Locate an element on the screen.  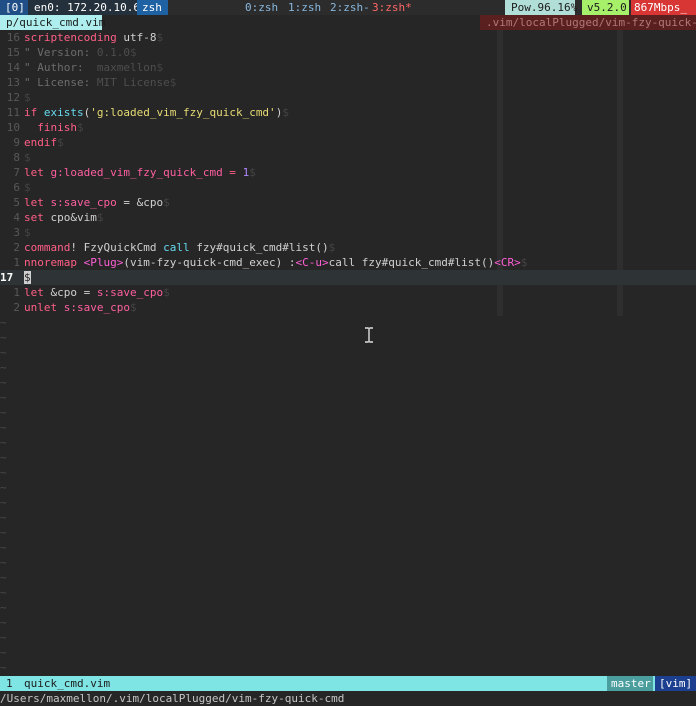
code-token: call fzy#quick_cmd#list() is located at coordinates (411, 262).